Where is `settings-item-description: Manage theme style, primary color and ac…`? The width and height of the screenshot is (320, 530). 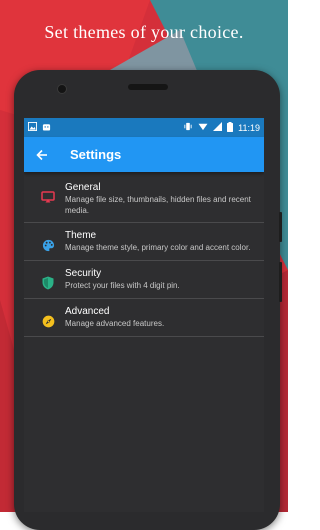 settings-item-description: Manage theme style, primary color and ac… is located at coordinates (158, 247).